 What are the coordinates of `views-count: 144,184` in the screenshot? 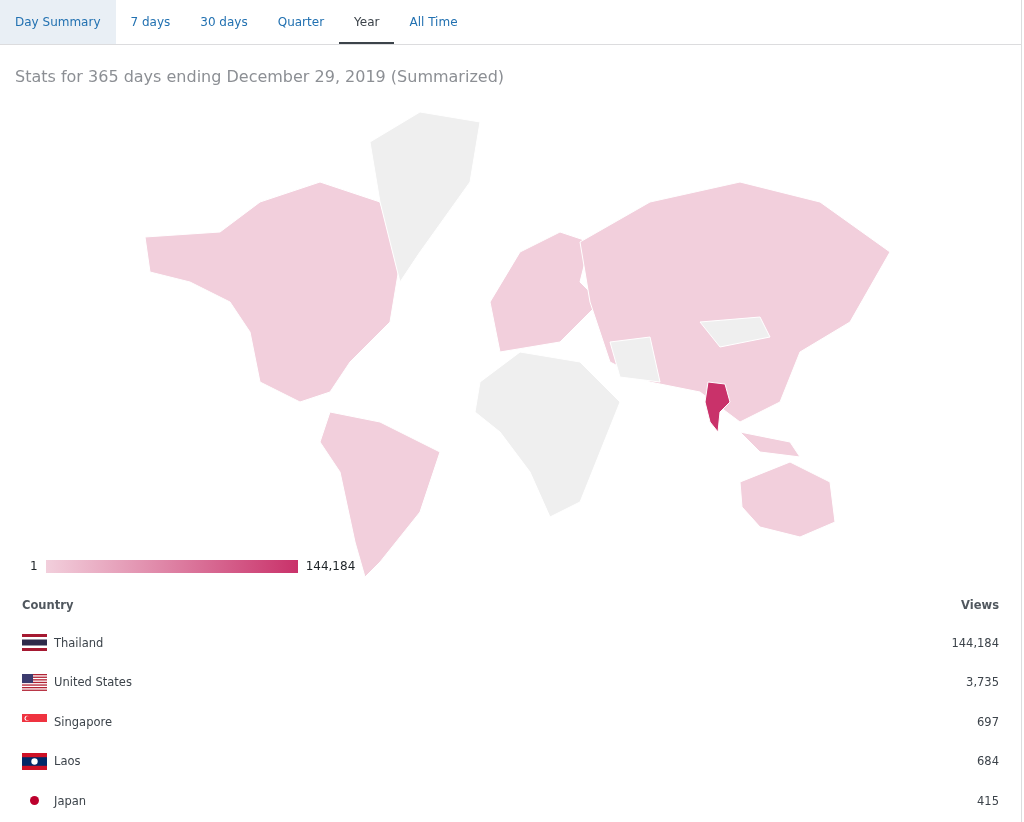 It's located at (975, 642).